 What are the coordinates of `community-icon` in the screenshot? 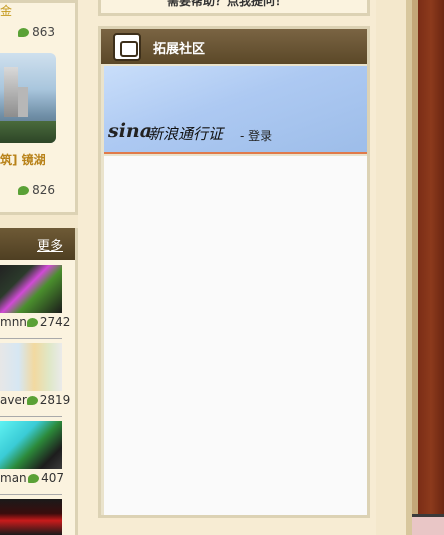 It's located at (127, 47).